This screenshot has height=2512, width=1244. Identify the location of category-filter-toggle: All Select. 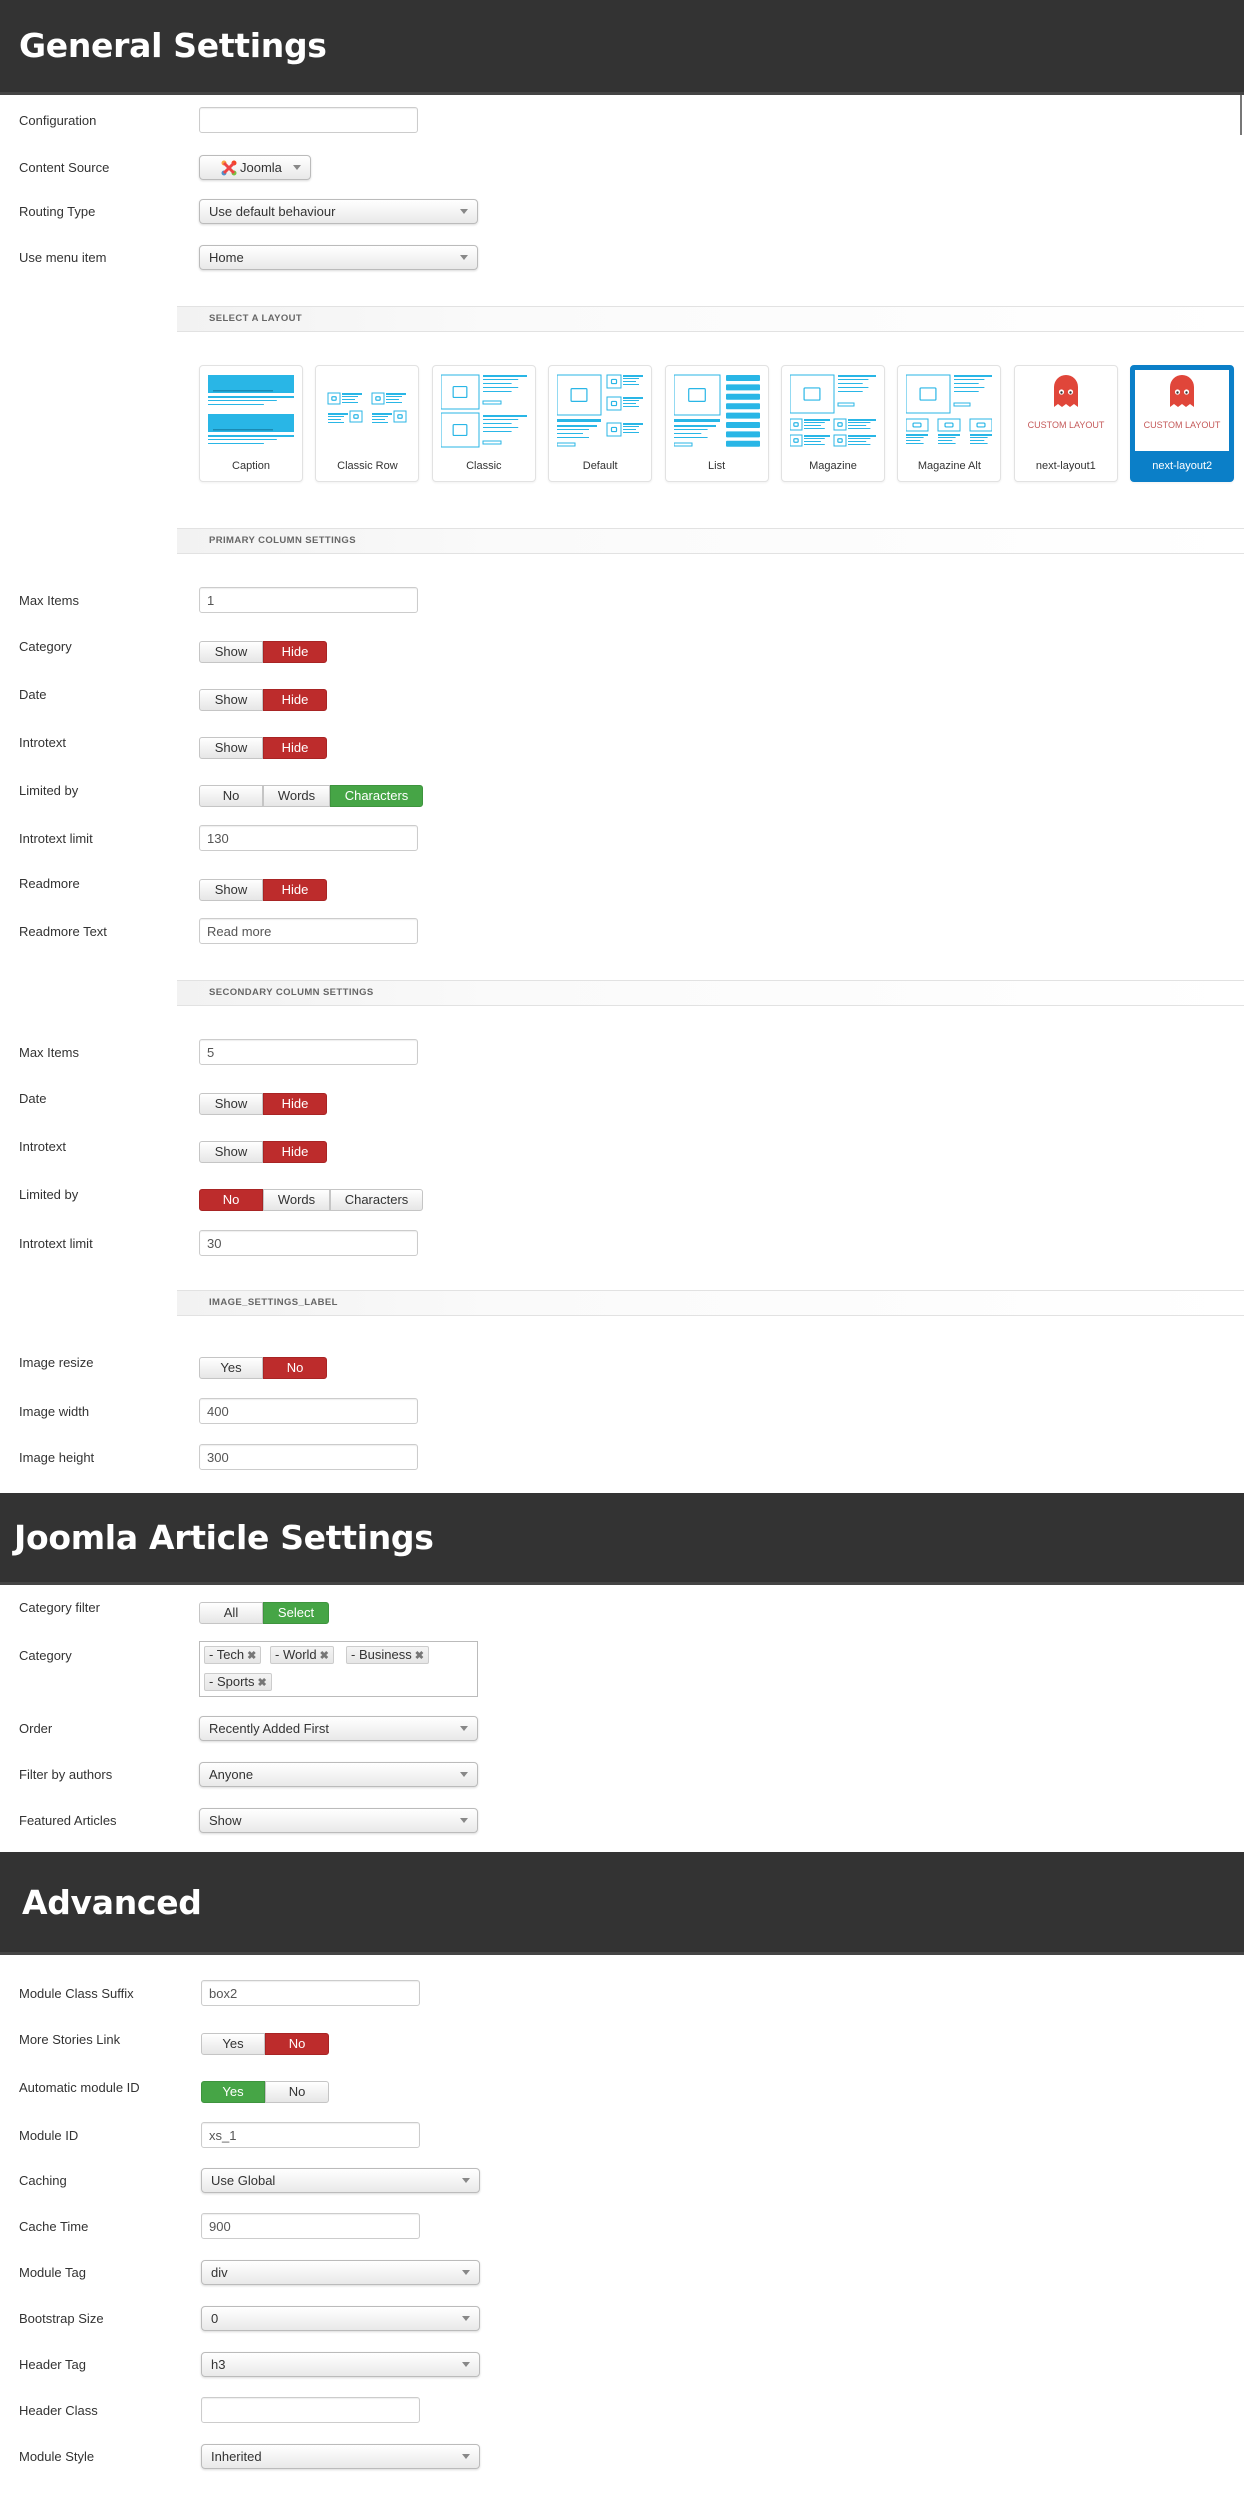
(264, 1613).